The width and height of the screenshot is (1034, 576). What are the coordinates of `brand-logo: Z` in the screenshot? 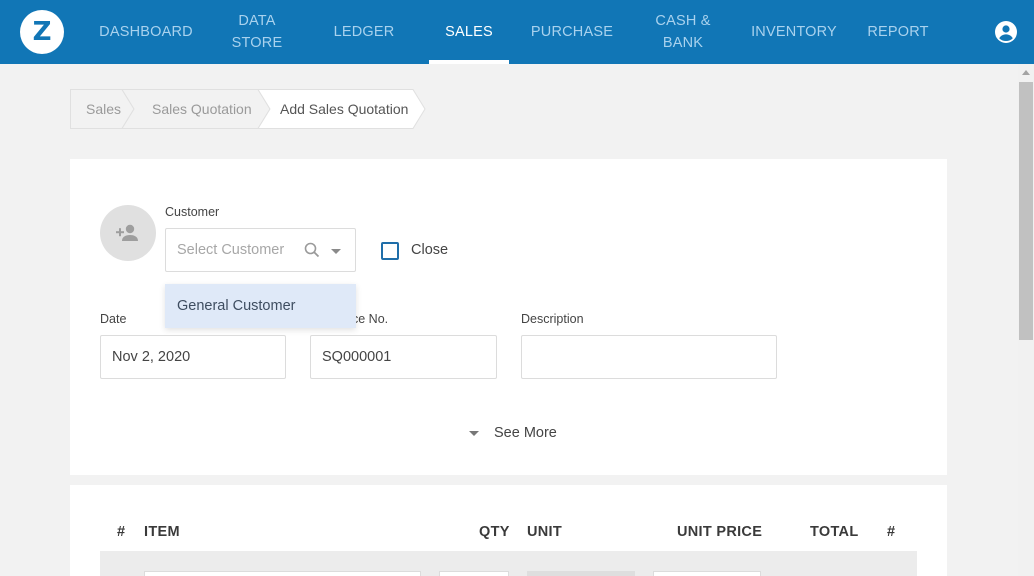 It's located at (42, 32).